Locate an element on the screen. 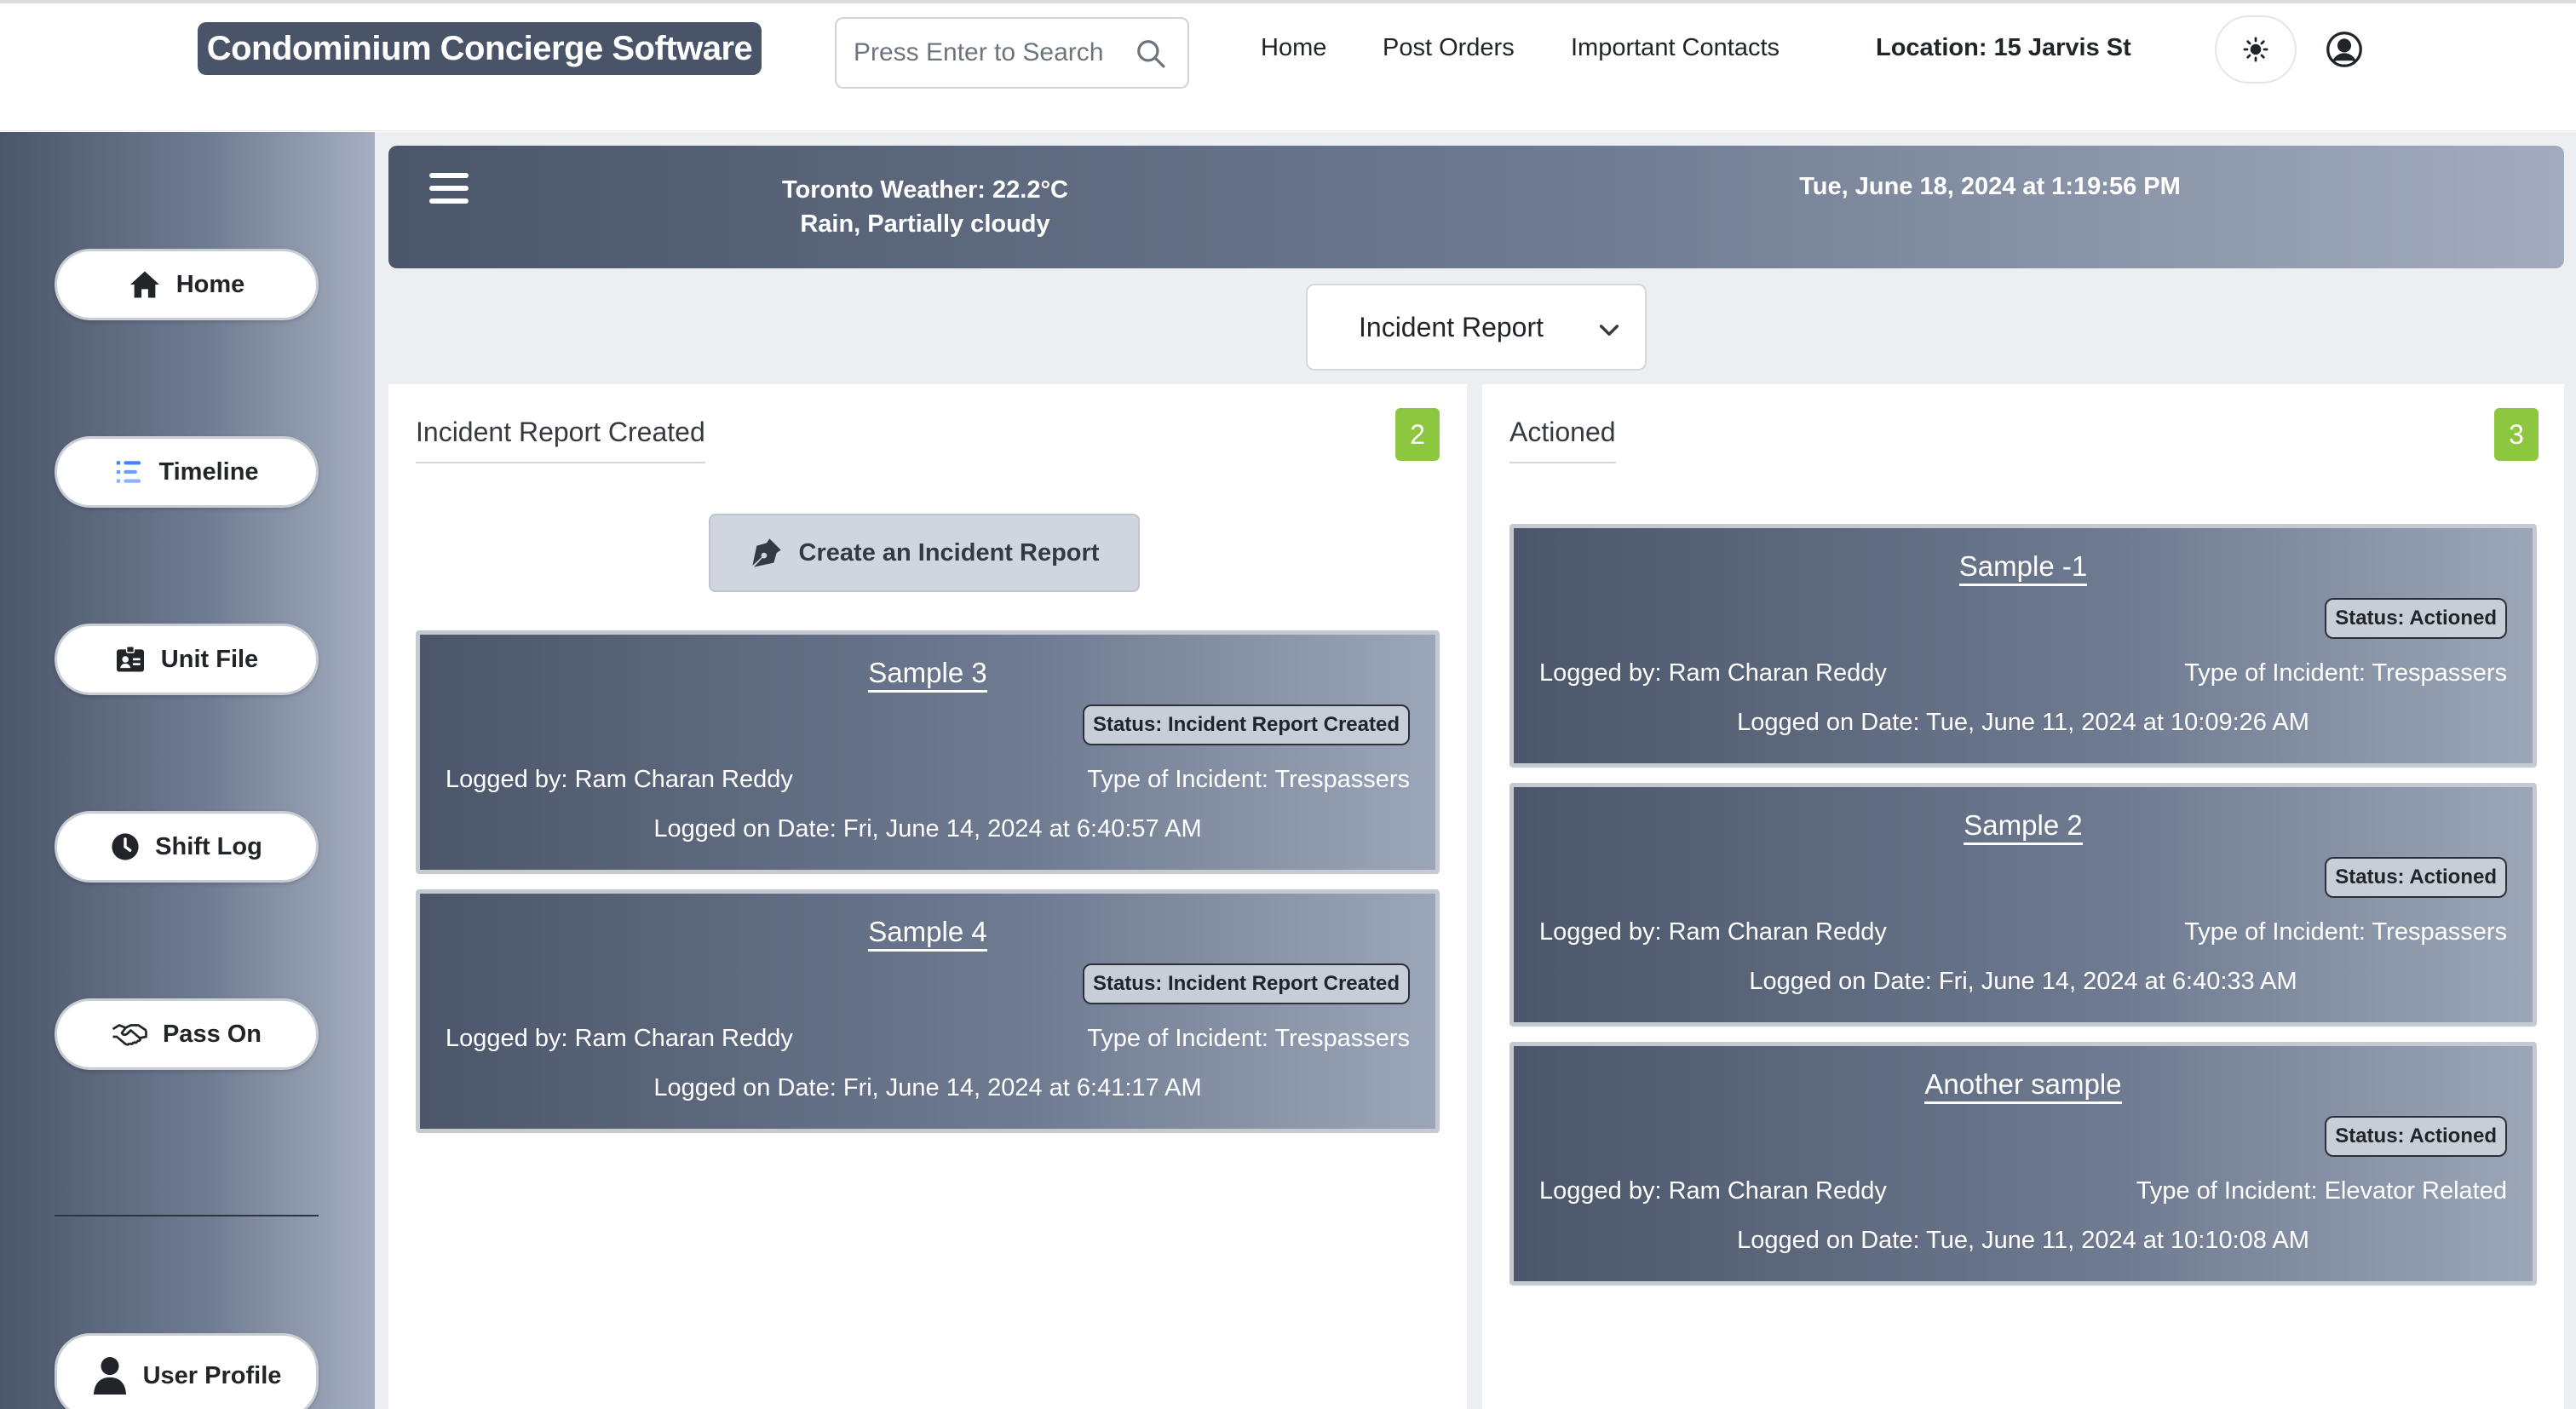 The image size is (2576, 1409). count-badge: 2 is located at coordinates (1418, 434).